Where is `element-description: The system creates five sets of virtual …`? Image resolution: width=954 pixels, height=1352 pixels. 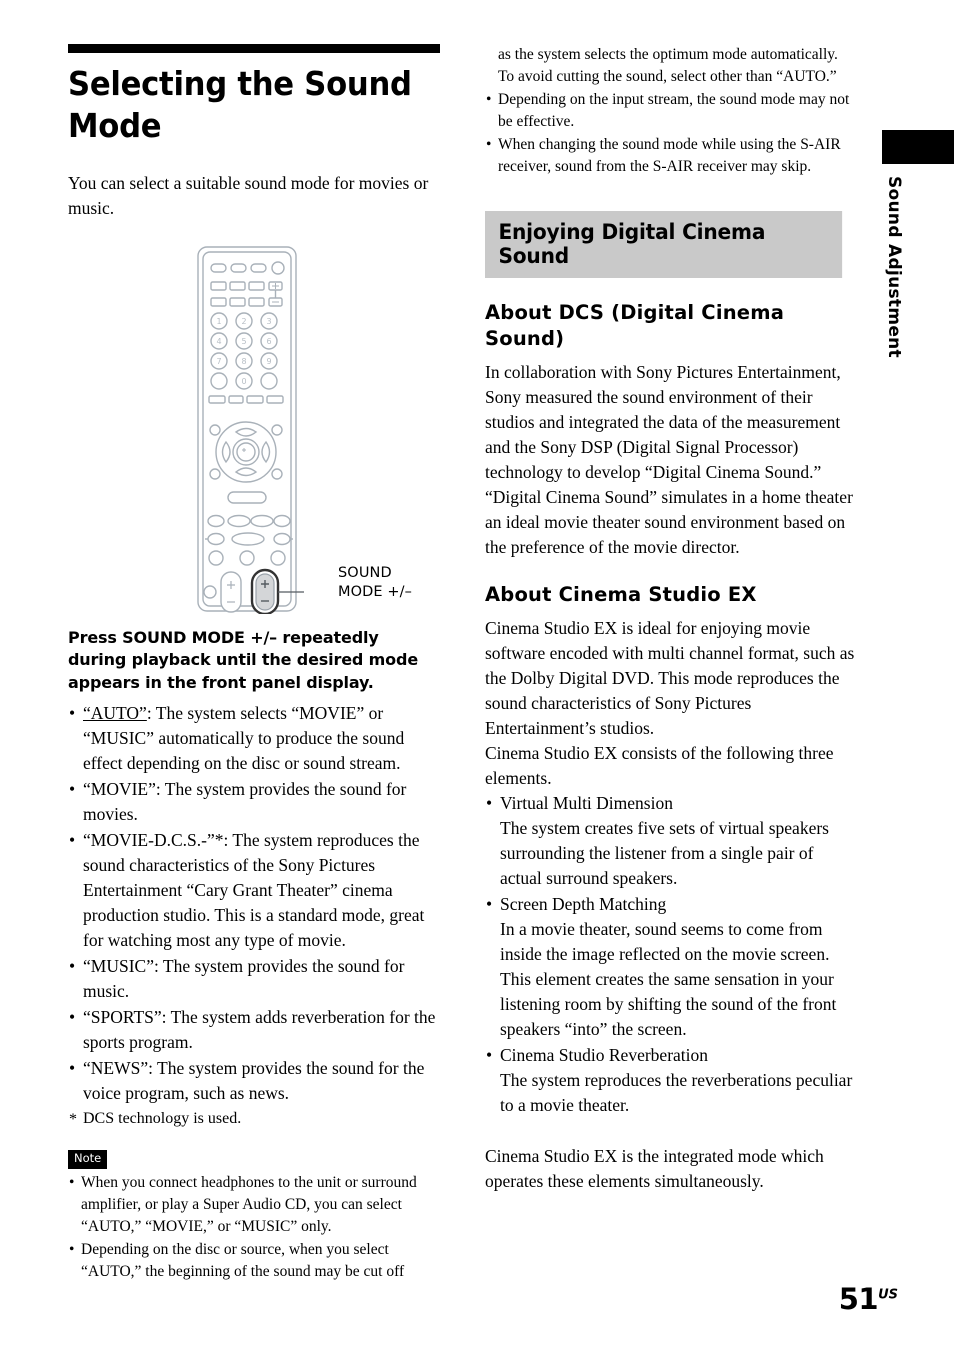
element-description: The system creates five sets of virtual … is located at coordinates (664, 853).